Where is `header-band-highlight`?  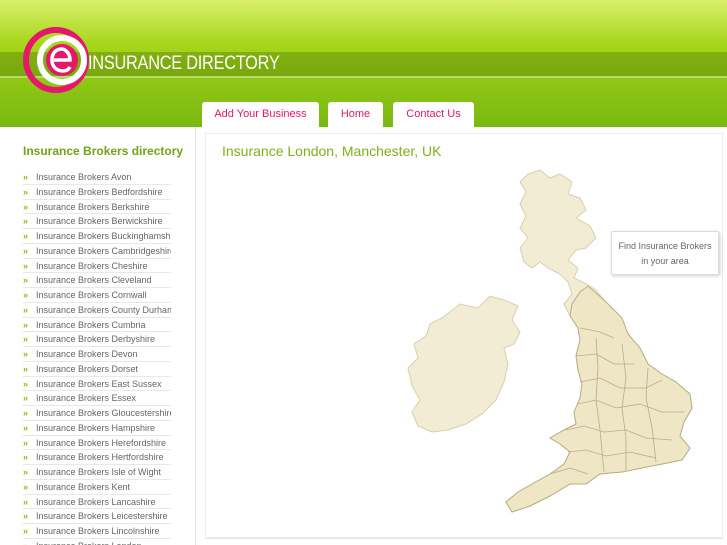 header-band-highlight is located at coordinates (363, 77).